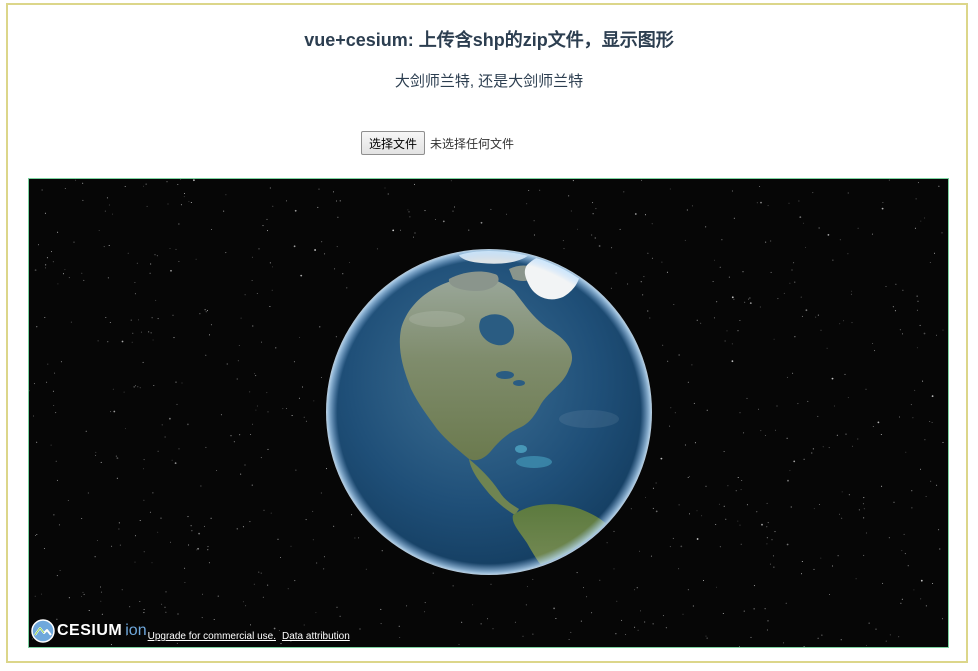  I want to click on data-attribution-link: Data attribution, so click(316, 637).